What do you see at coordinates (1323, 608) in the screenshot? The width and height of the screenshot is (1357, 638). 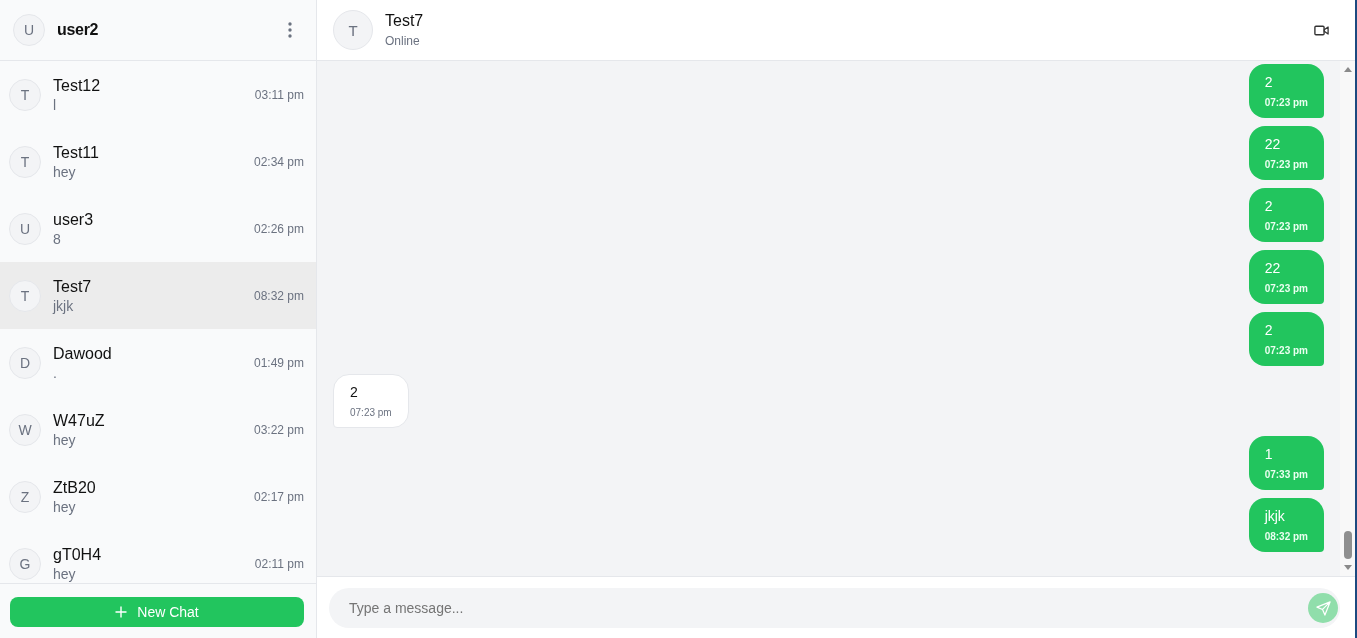 I see `paper-plane-icon` at bounding box center [1323, 608].